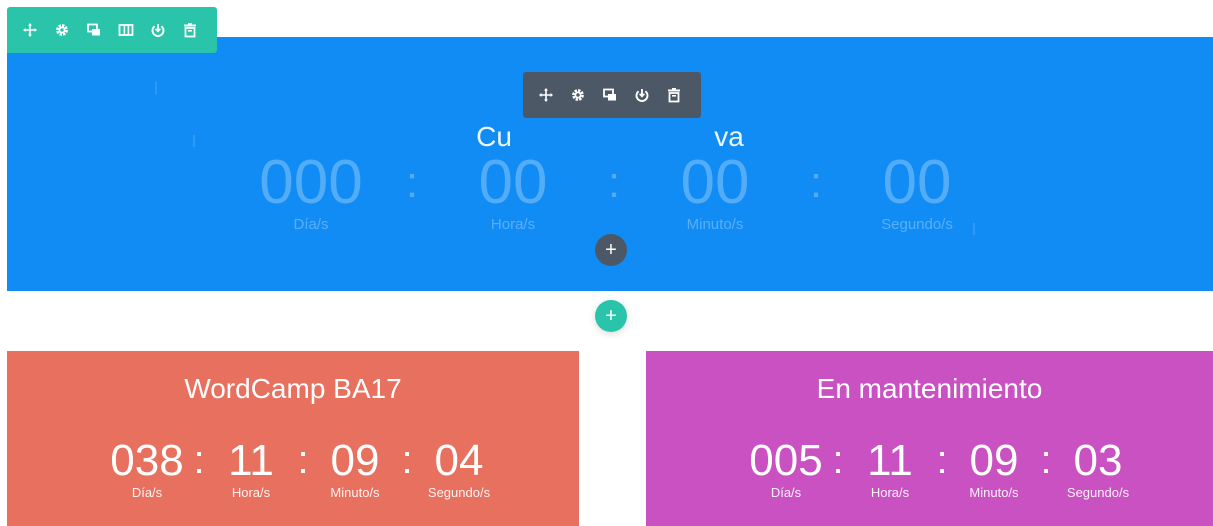 This screenshot has width=1213, height=526. What do you see at coordinates (513, 182) in the screenshot?
I see `hours-value: 00` at bounding box center [513, 182].